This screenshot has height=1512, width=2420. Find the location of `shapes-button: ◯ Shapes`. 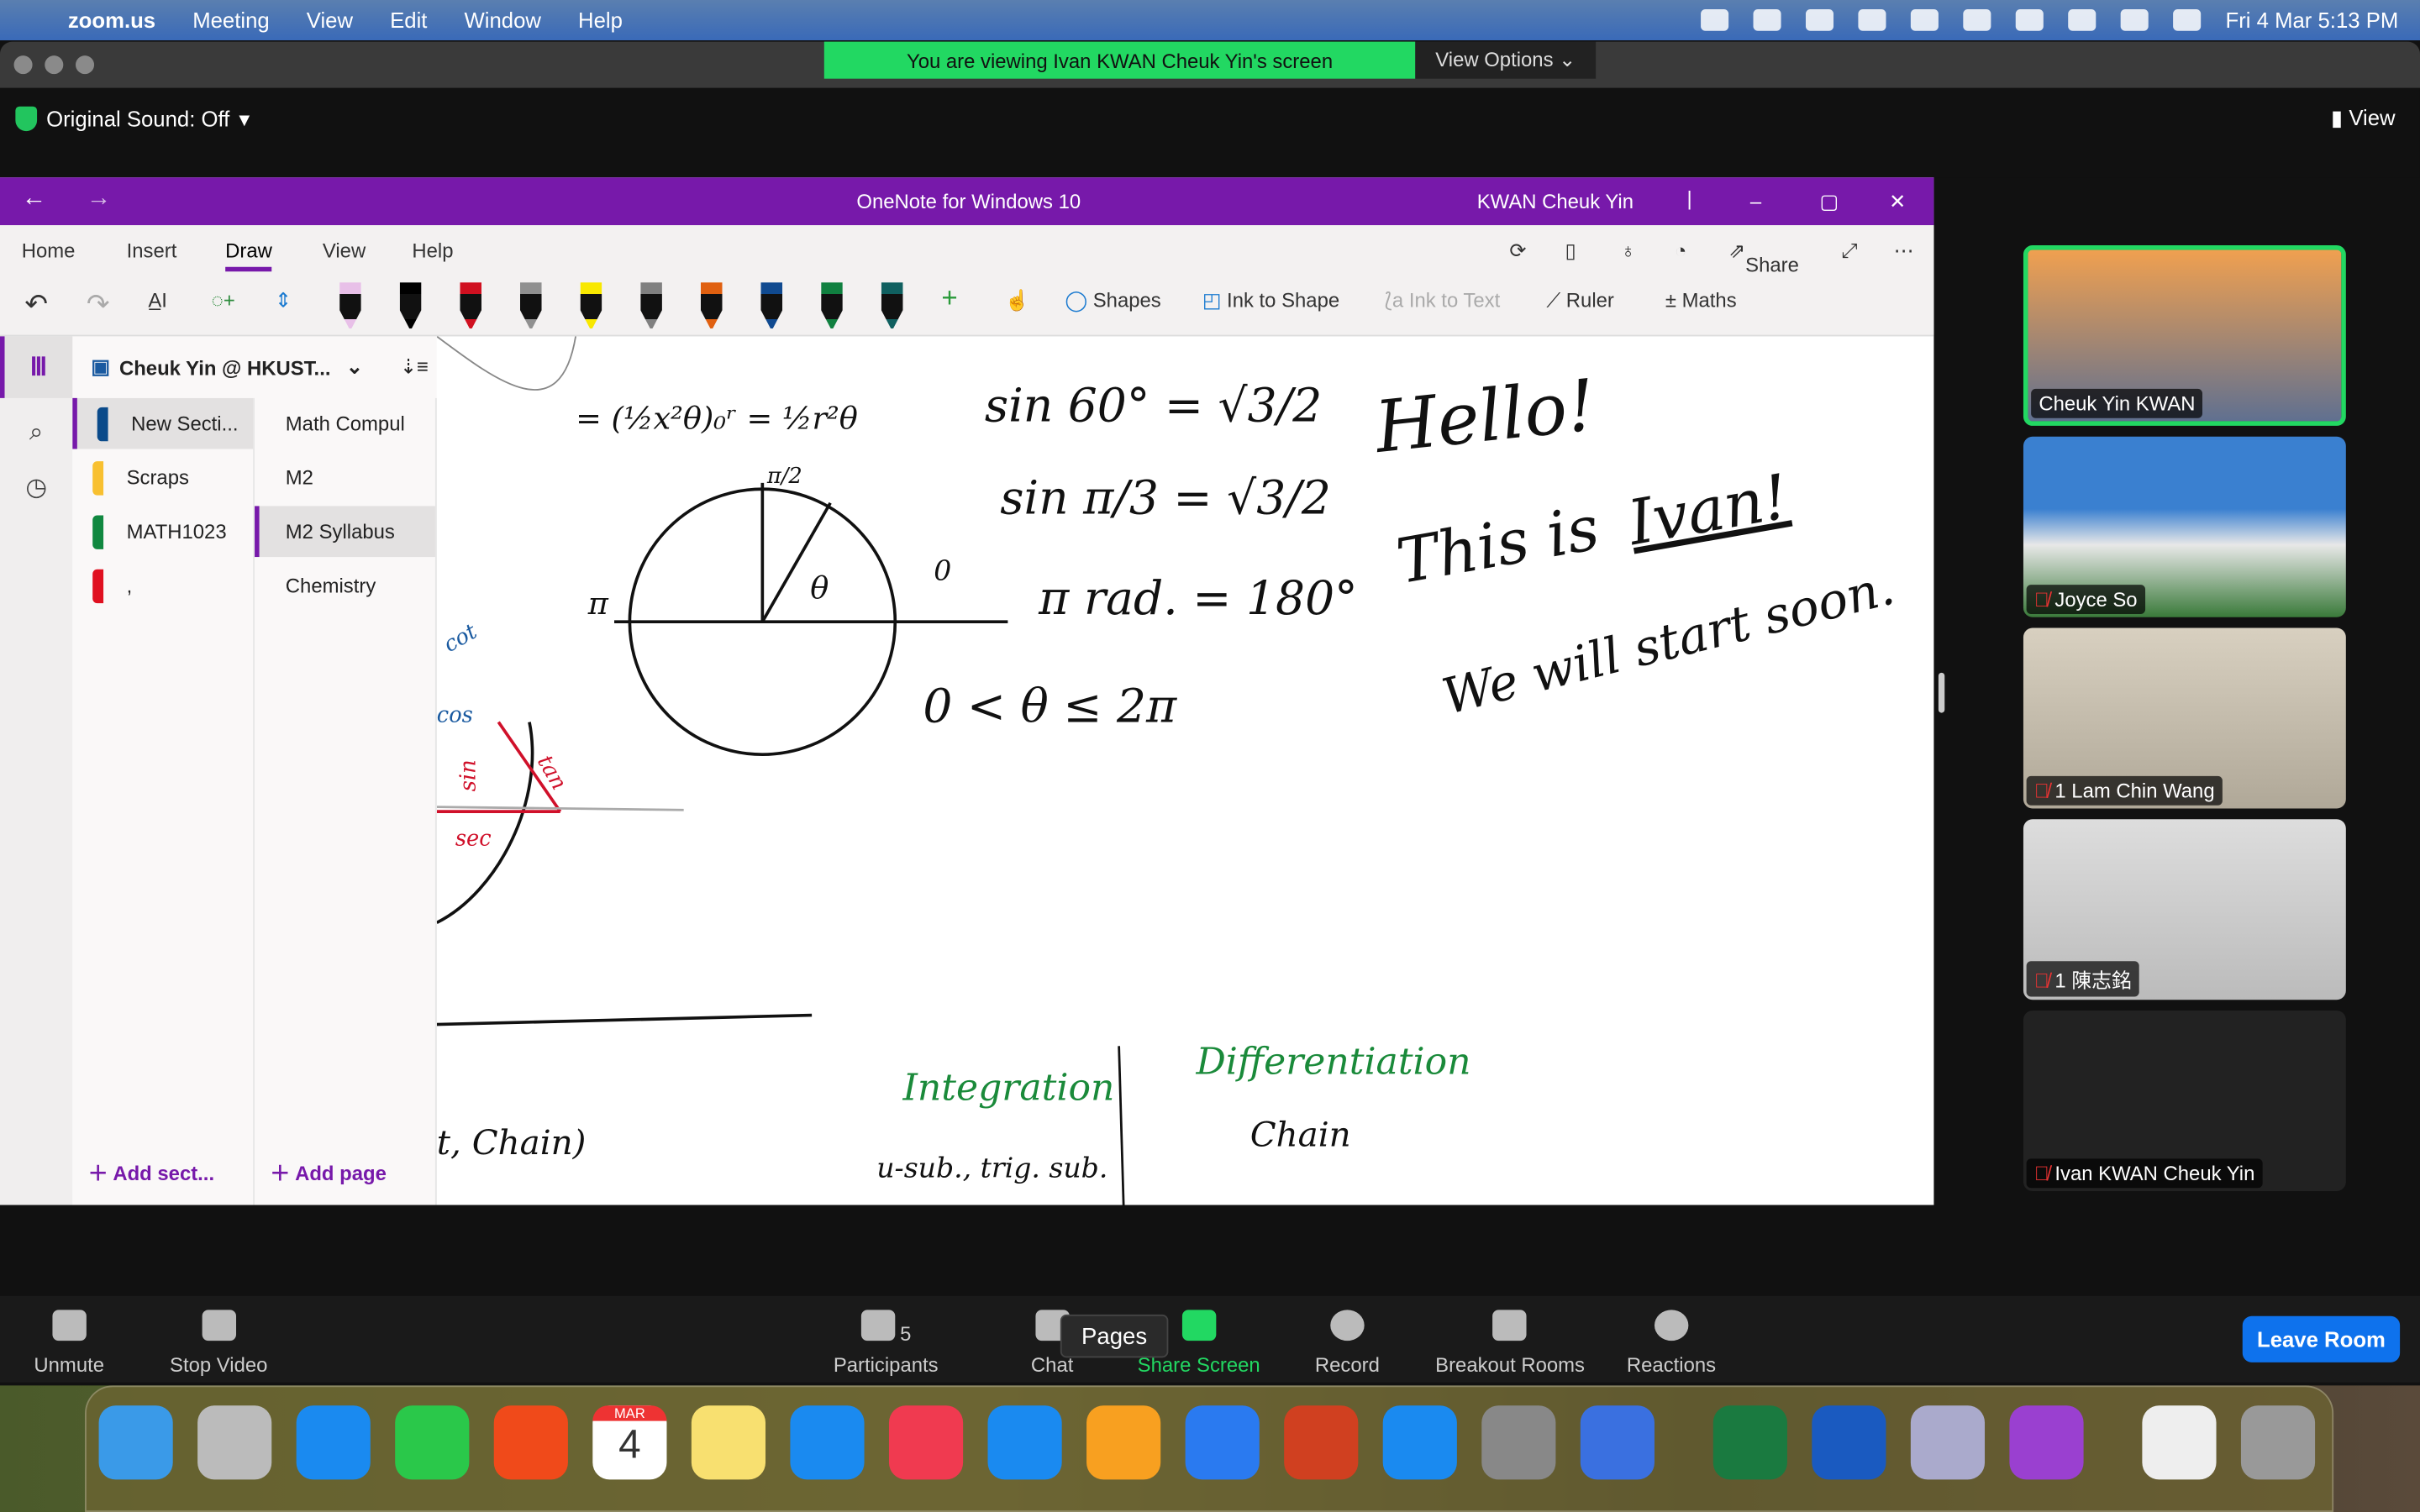

shapes-button: ◯ Shapes is located at coordinates (1112, 300).